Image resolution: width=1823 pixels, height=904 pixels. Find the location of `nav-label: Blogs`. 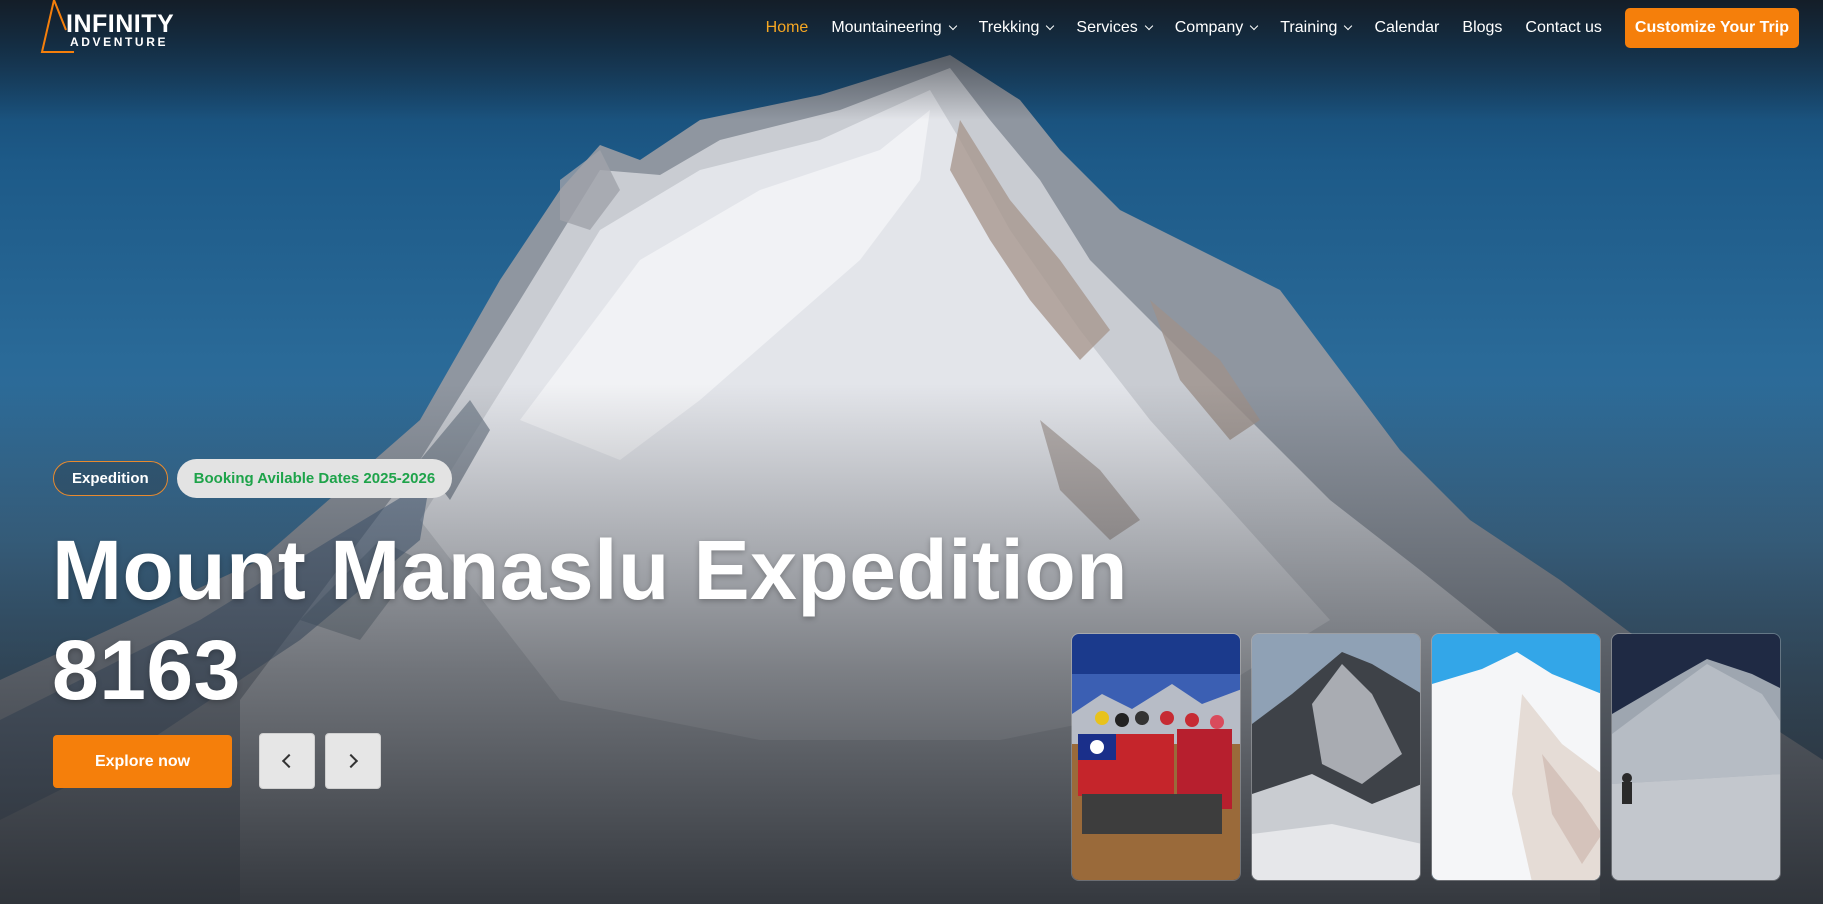

nav-label: Blogs is located at coordinates (1482, 27).